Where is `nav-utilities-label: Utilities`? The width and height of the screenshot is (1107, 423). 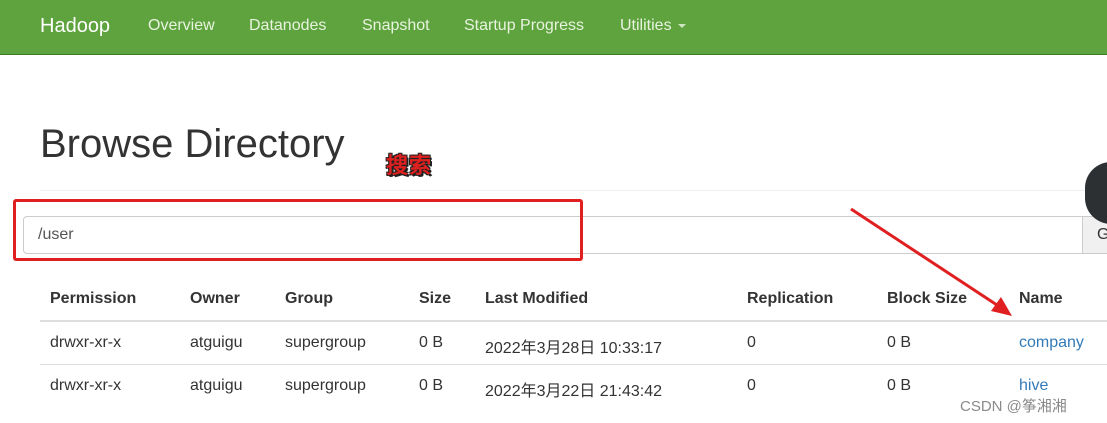 nav-utilities-label: Utilities is located at coordinates (646, 25).